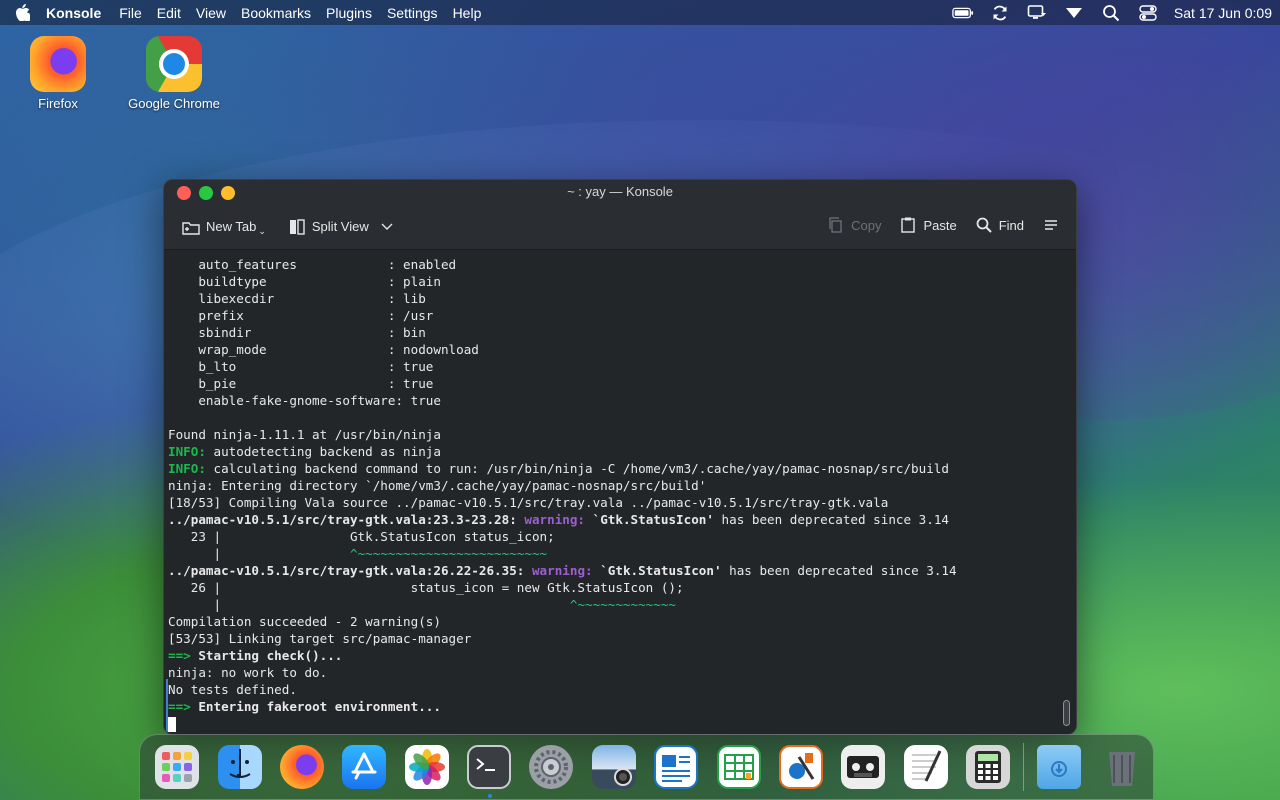 The image size is (1280, 800). What do you see at coordinates (312, 264) in the screenshot?
I see `terminal-line: auto_features : enabled` at bounding box center [312, 264].